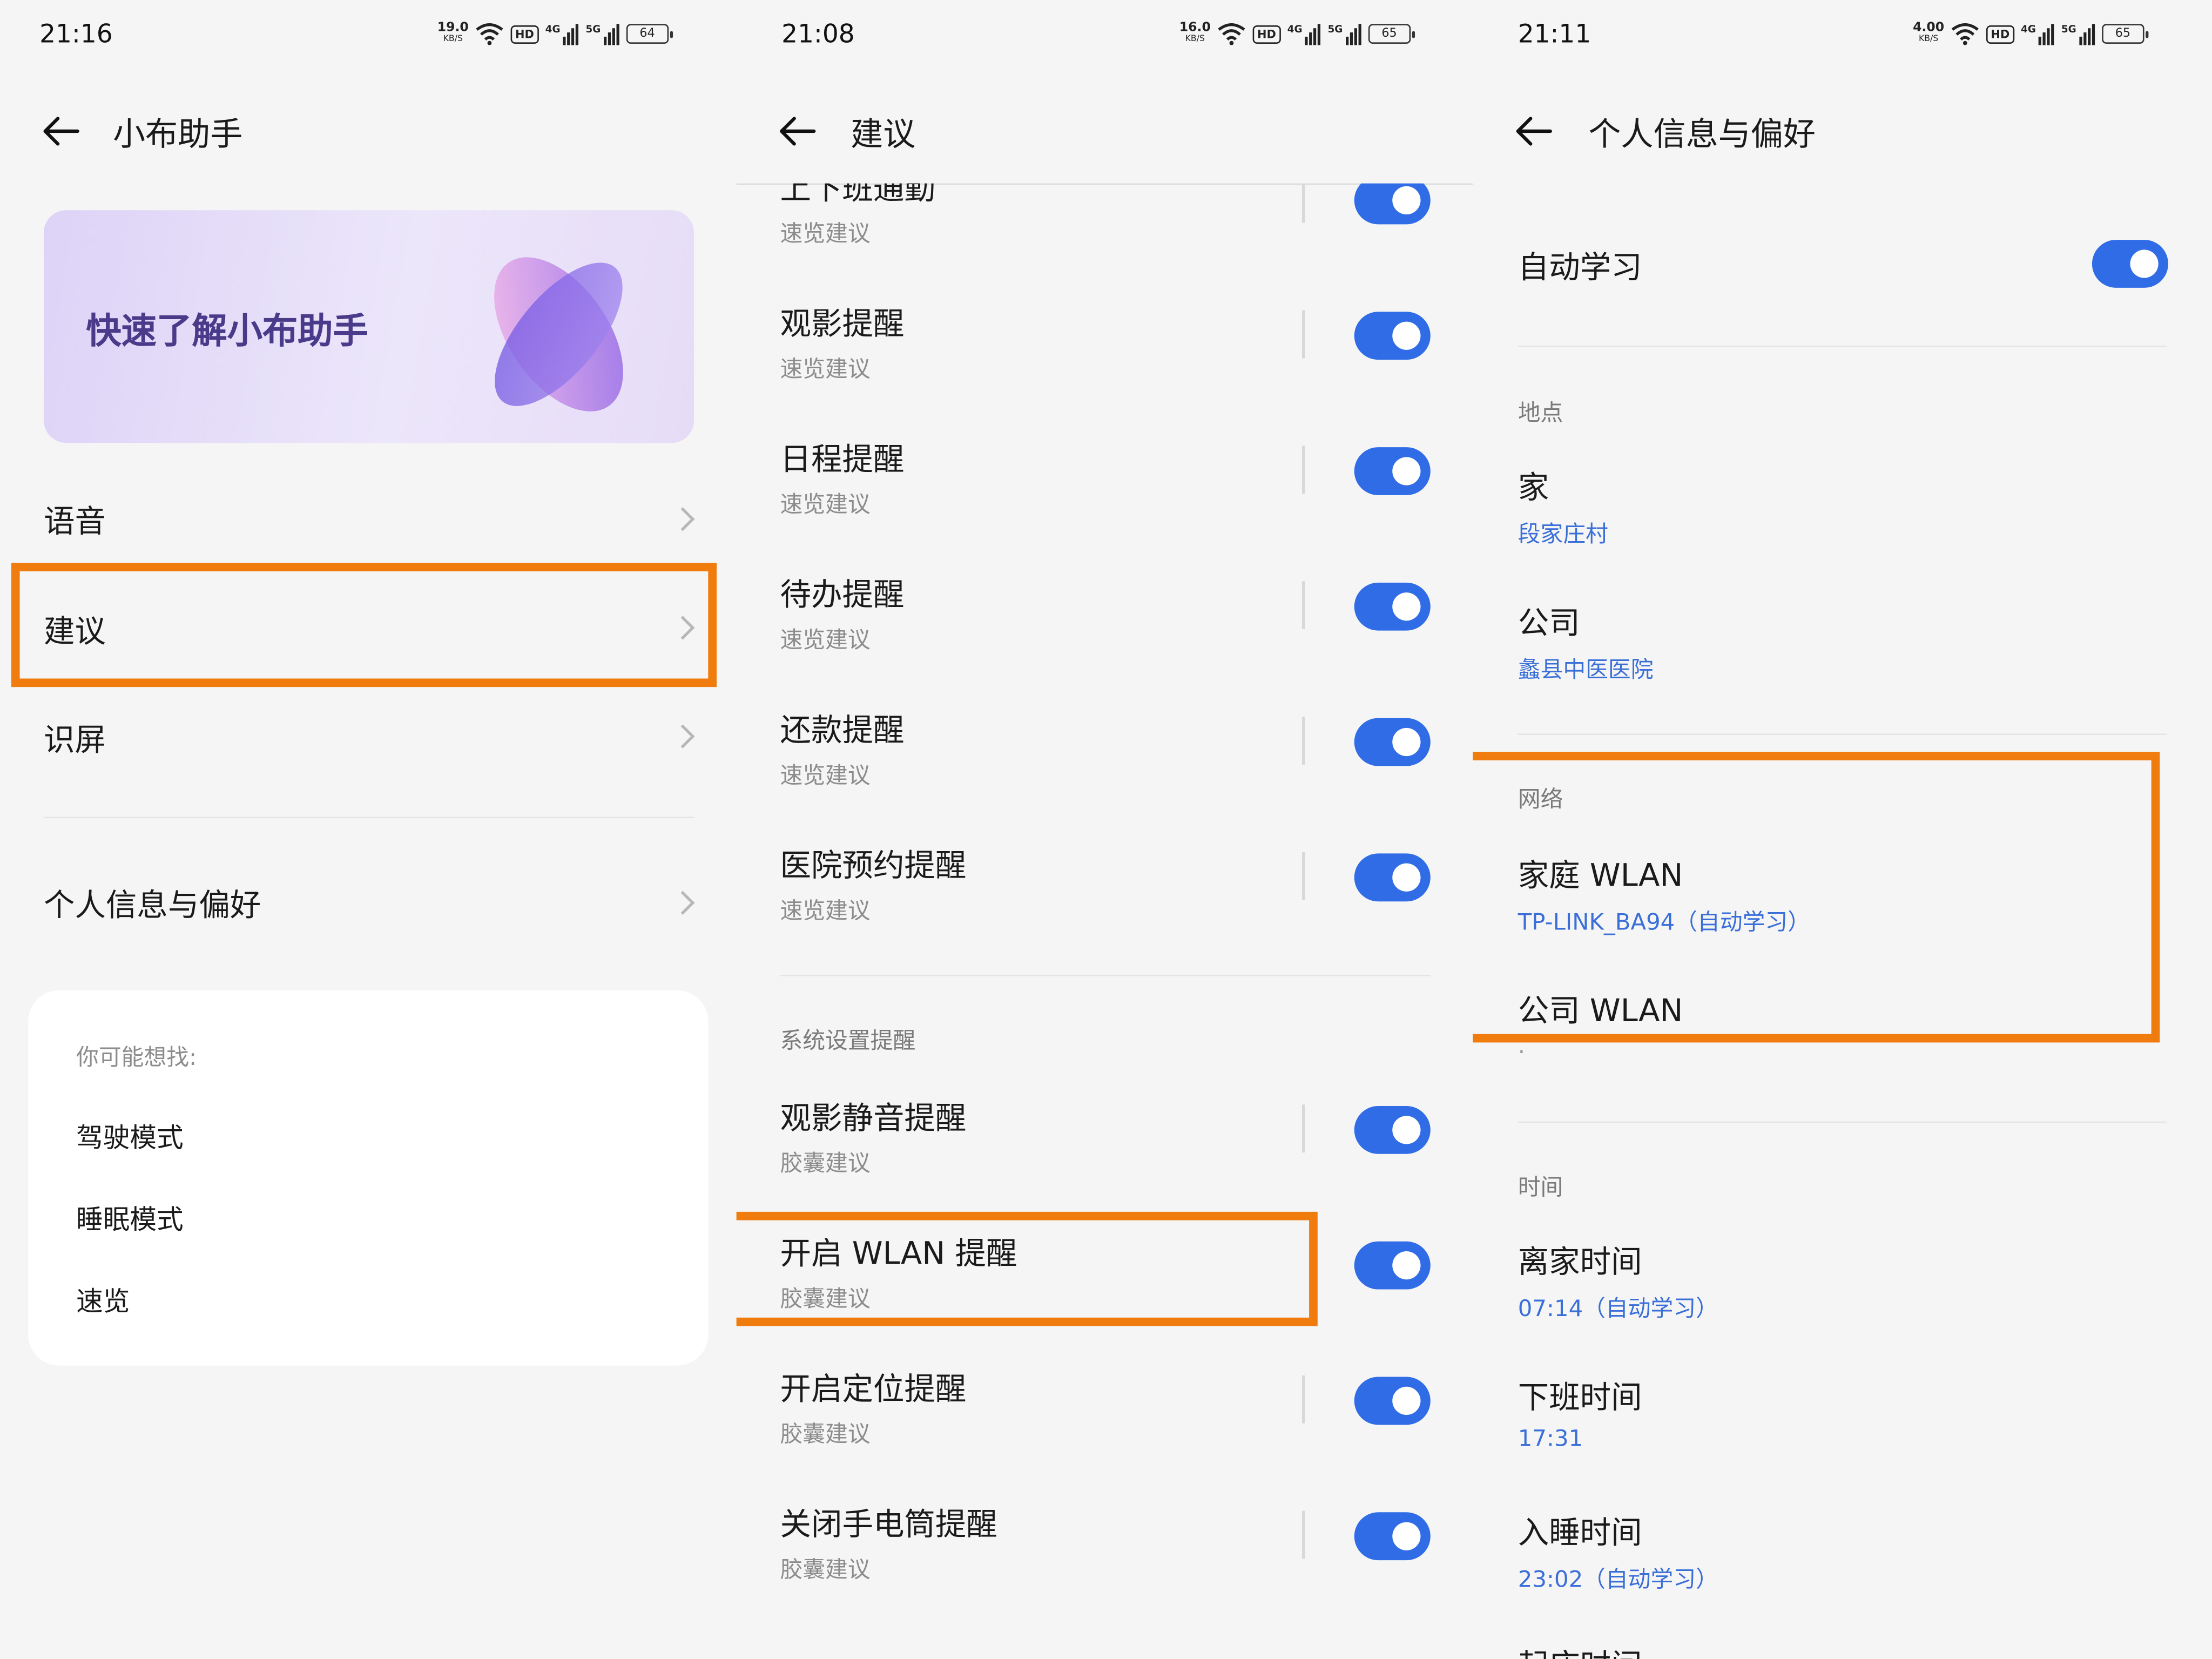  I want to click on wake-label: 起床时间, so click(1580, 1650).